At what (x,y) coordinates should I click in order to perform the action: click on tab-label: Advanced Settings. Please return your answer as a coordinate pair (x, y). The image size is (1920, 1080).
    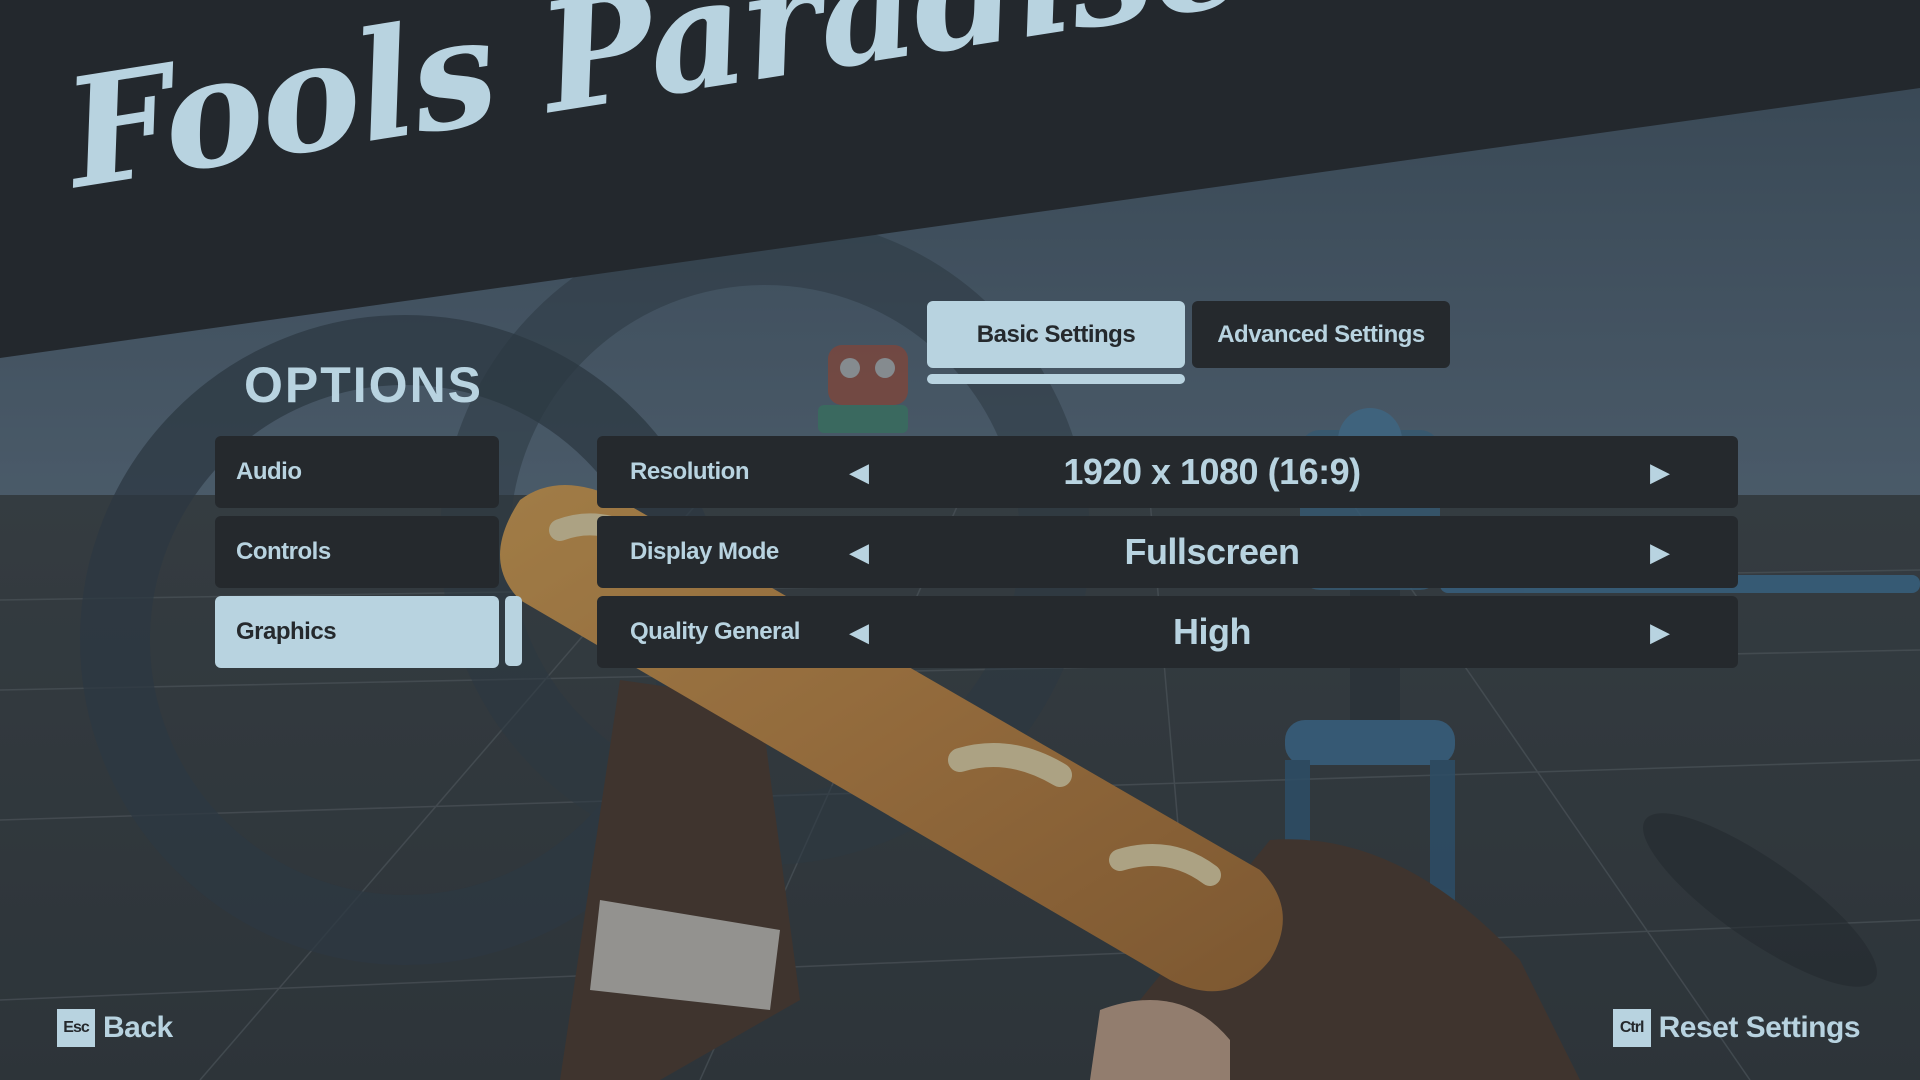
    Looking at the image, I should click on (1321, 334).